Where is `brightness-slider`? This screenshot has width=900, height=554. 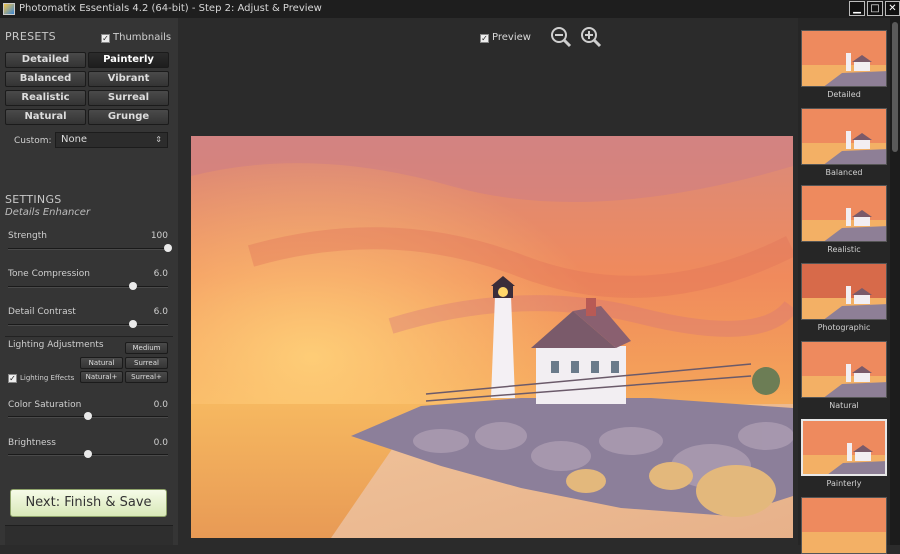 brightness-slider is located at coordinates (88, 454).